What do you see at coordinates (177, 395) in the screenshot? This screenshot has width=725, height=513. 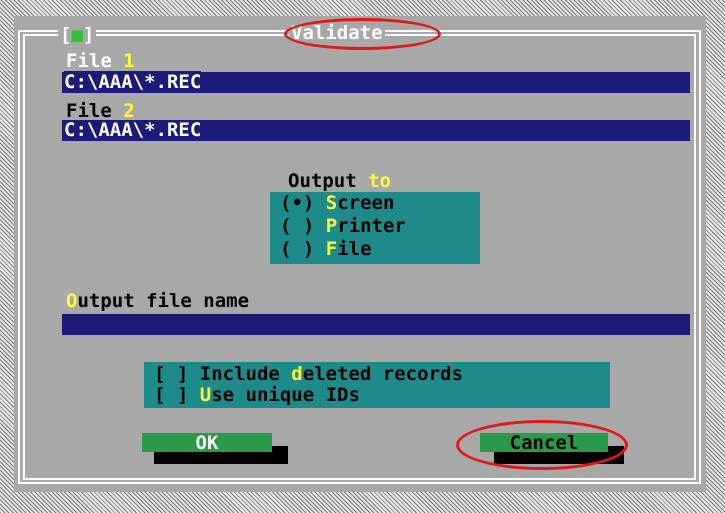 I see `checkbox-unique-ids-mark: [ ]` at bounding box center [177, 395].